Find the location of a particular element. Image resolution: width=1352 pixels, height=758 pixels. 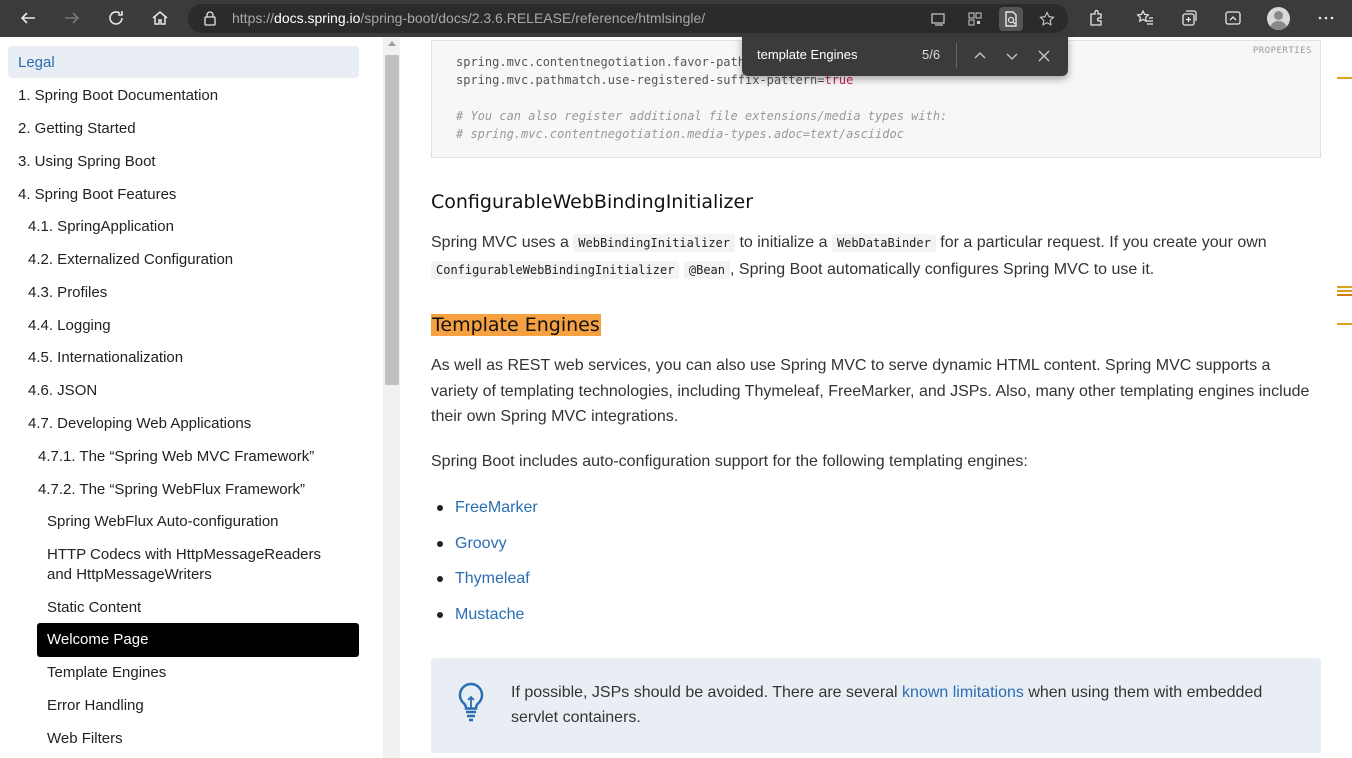

url-prefix: https:// is located at coordinates (253, 18).